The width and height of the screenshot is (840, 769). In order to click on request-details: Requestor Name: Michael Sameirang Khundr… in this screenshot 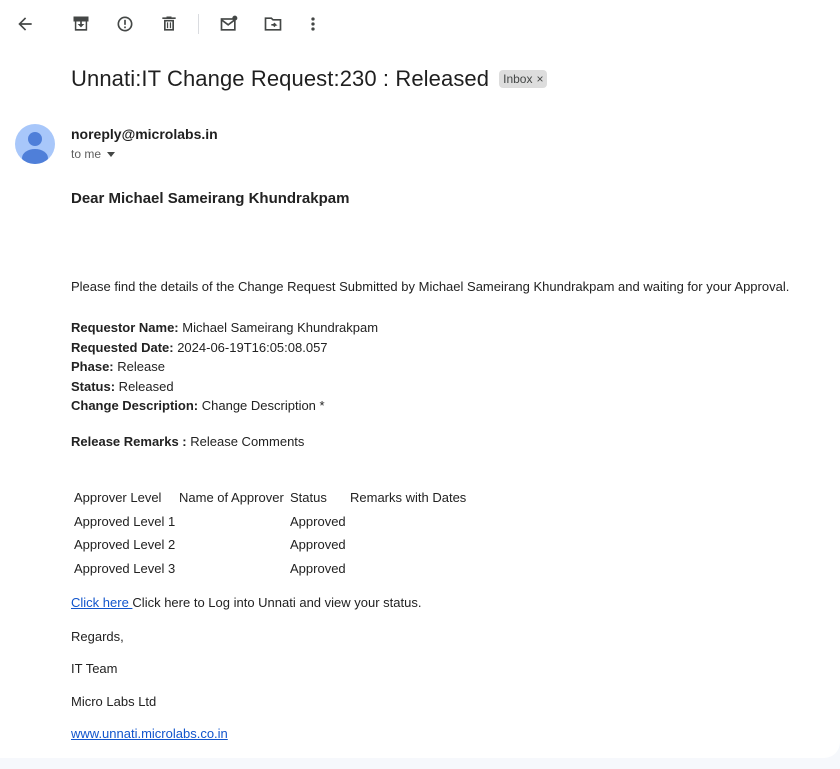, I will do `click(224, 367)`.